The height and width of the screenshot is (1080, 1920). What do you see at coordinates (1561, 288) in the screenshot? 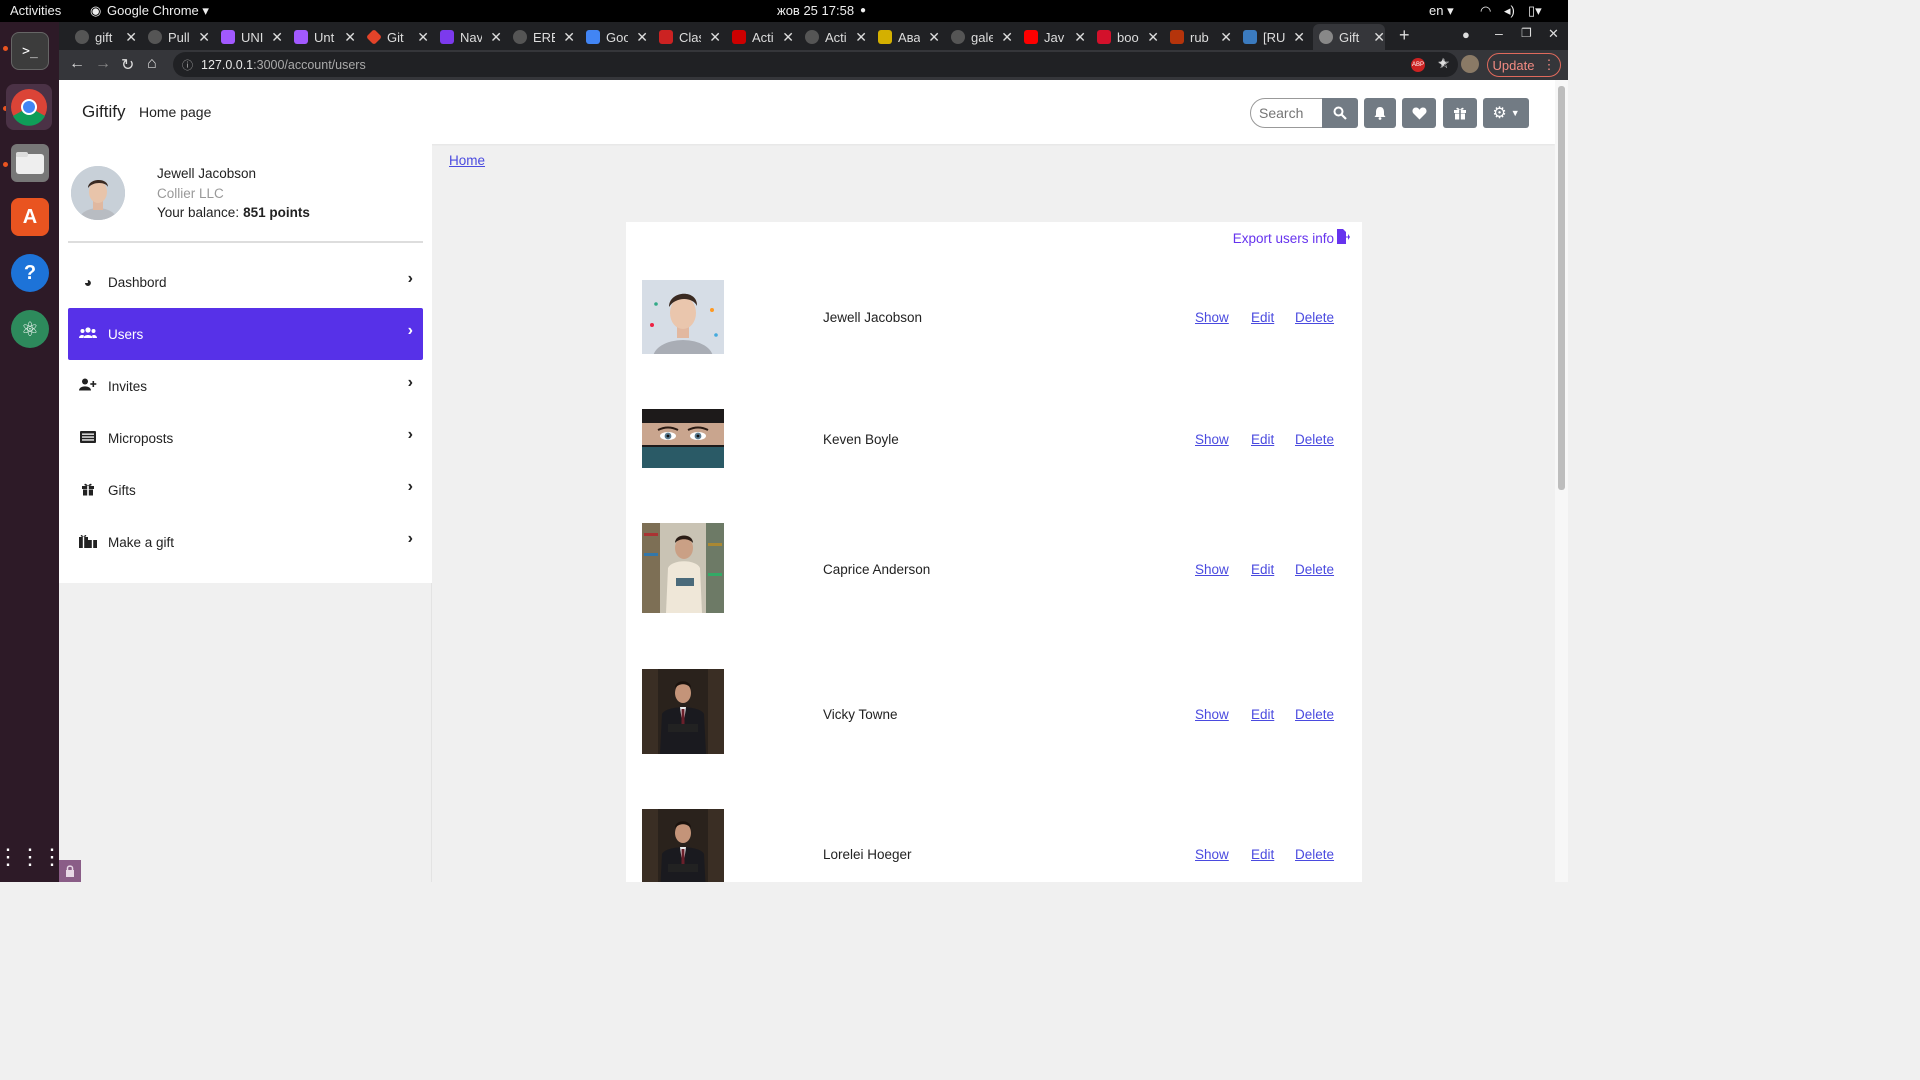
I see `scrollbar-thumb` at bounding box center [1561, 288].